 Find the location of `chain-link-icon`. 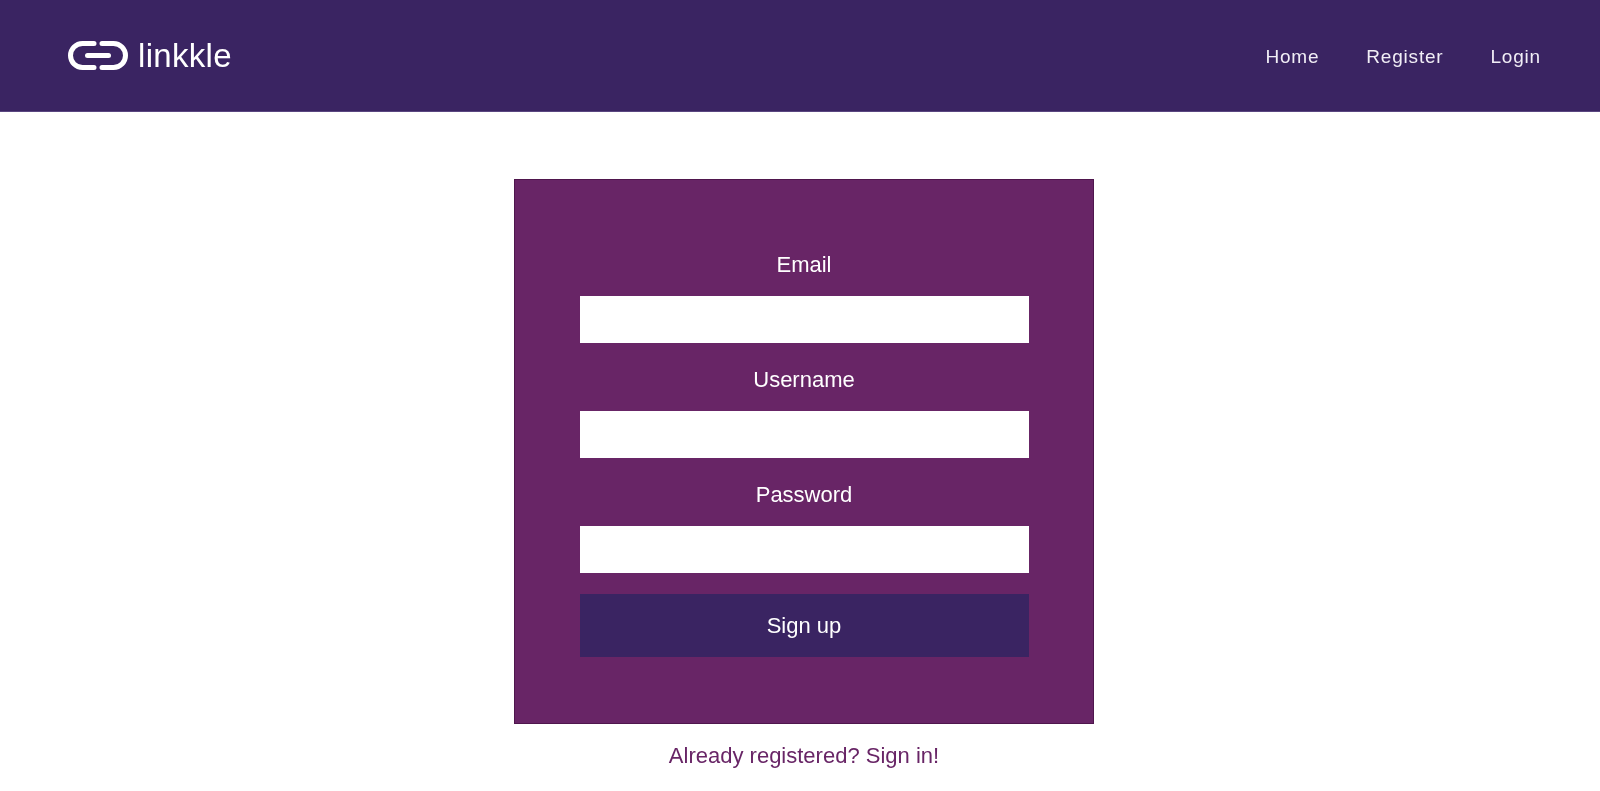

chain-link-icon is located at coordinates (98, 55).